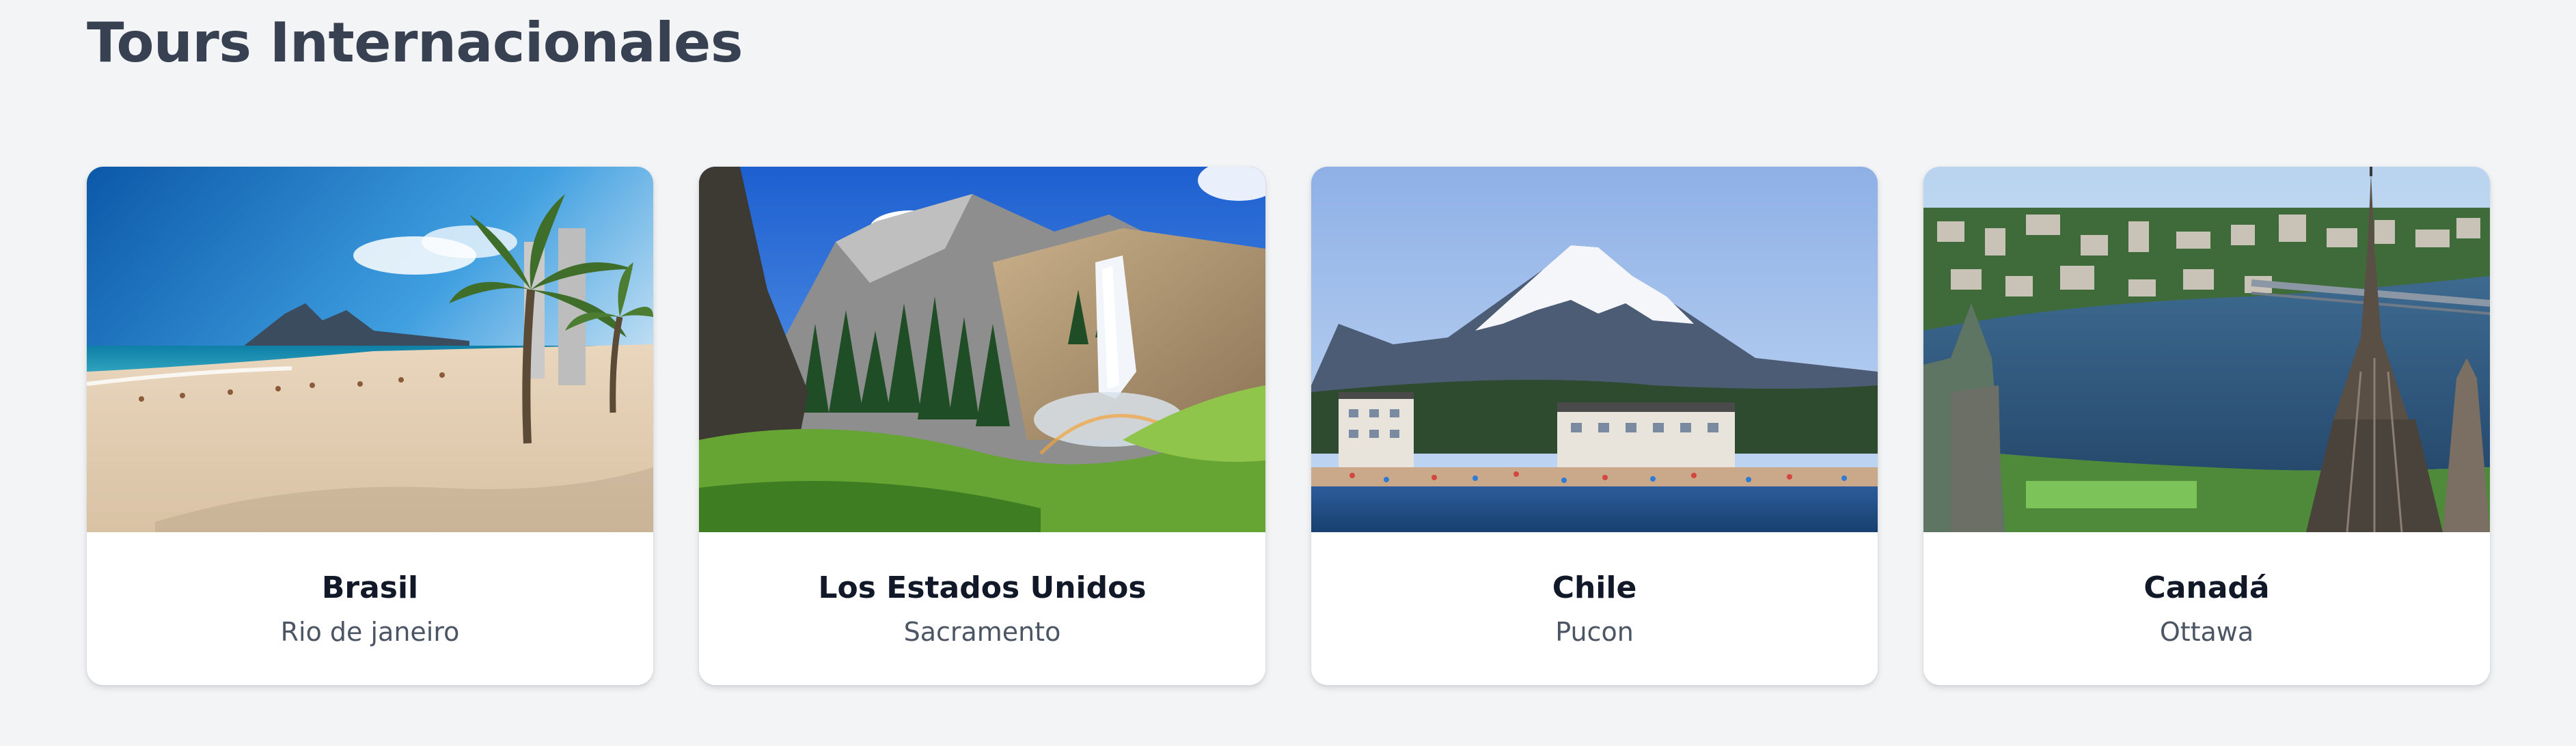 This screenshot has height=746, width=2576. Describe the element at coordinates (2206, 608) in the screenshot. I see `card-body: Canadá Ottawa` at that location.